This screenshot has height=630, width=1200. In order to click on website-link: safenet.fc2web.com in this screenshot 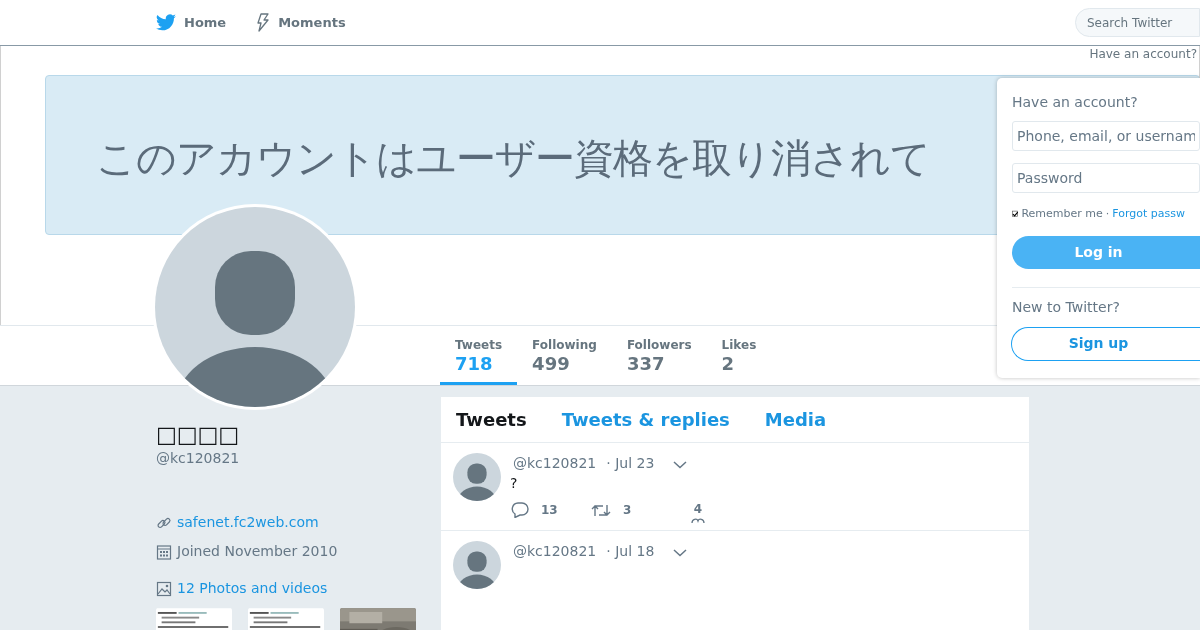, I will do `click(248, 522)`.